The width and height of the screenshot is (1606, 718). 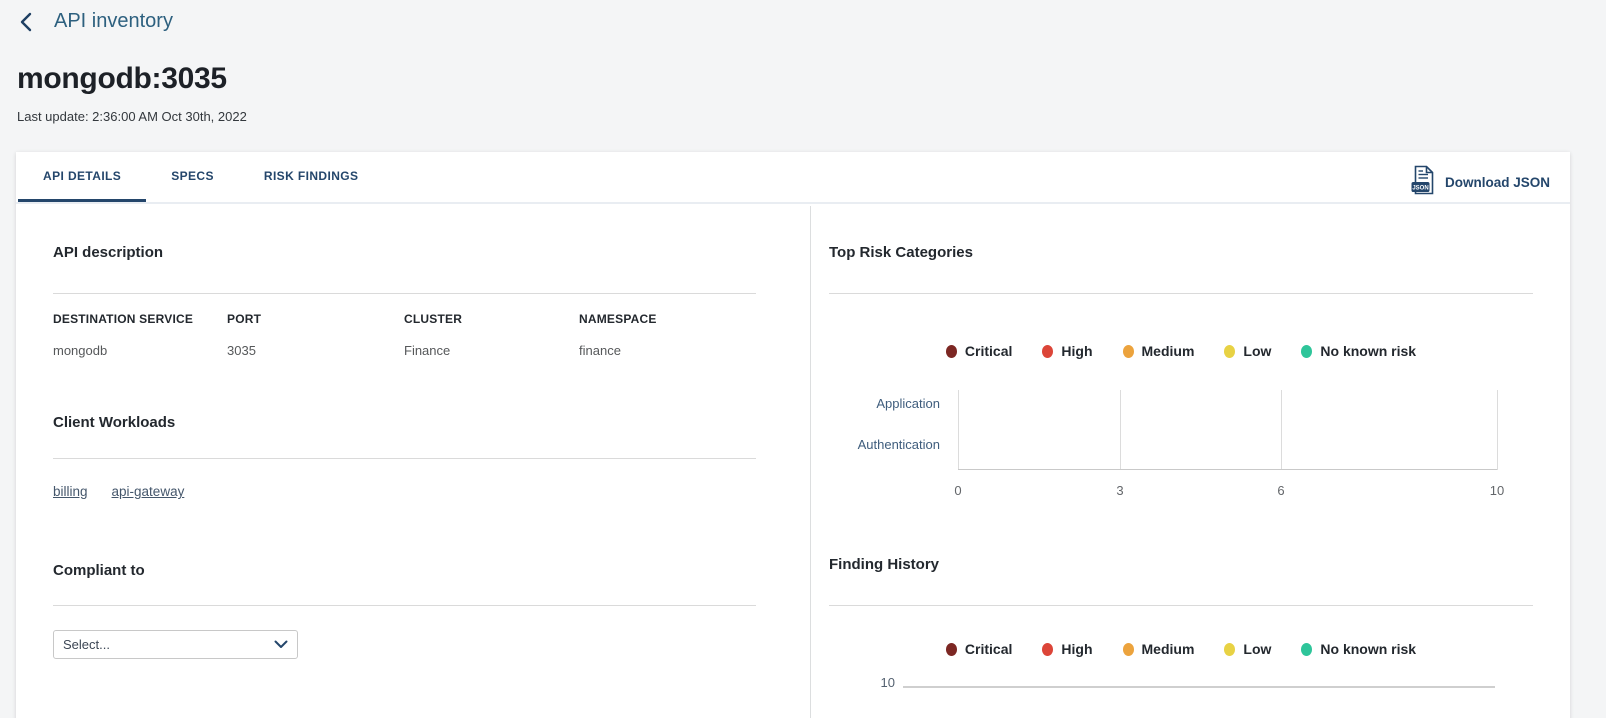 What do you see at coordinates (793, 178) in the screenshot?
I see `tab-bar: API DETAILS SPECS RISK FINDINGS` at bounding box center [793, 178].